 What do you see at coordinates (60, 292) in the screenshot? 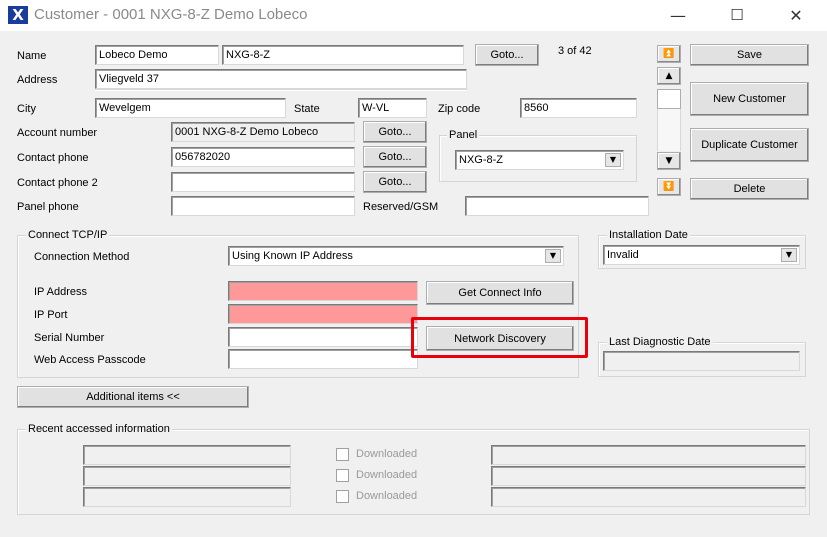
I see `ip-address-label: IP Address` at bounding box center [60, 292].